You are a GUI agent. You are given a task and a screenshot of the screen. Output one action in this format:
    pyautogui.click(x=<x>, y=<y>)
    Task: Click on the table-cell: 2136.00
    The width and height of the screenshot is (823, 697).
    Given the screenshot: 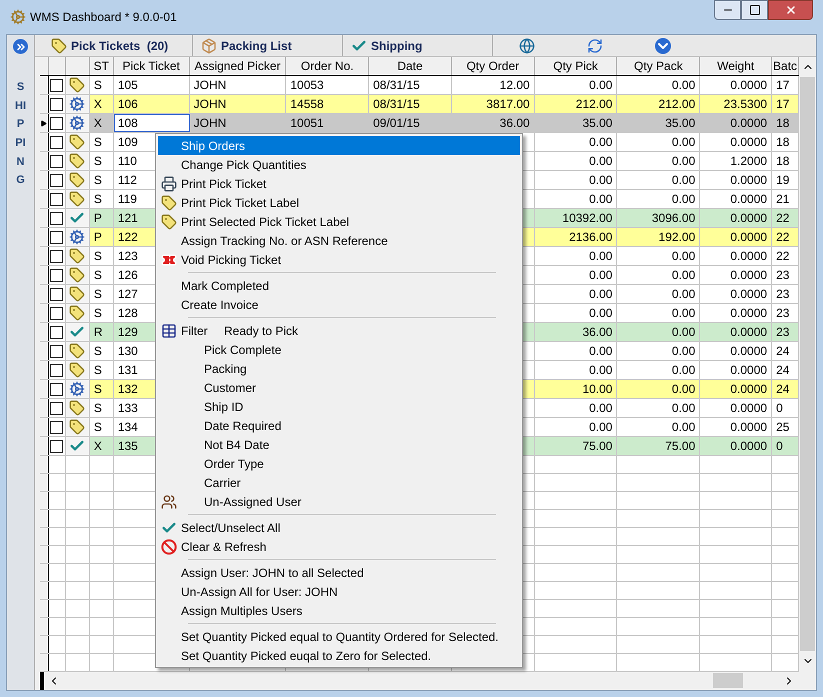 What is the action you would take?
    pyautogui.click(x=590, y=237)
    